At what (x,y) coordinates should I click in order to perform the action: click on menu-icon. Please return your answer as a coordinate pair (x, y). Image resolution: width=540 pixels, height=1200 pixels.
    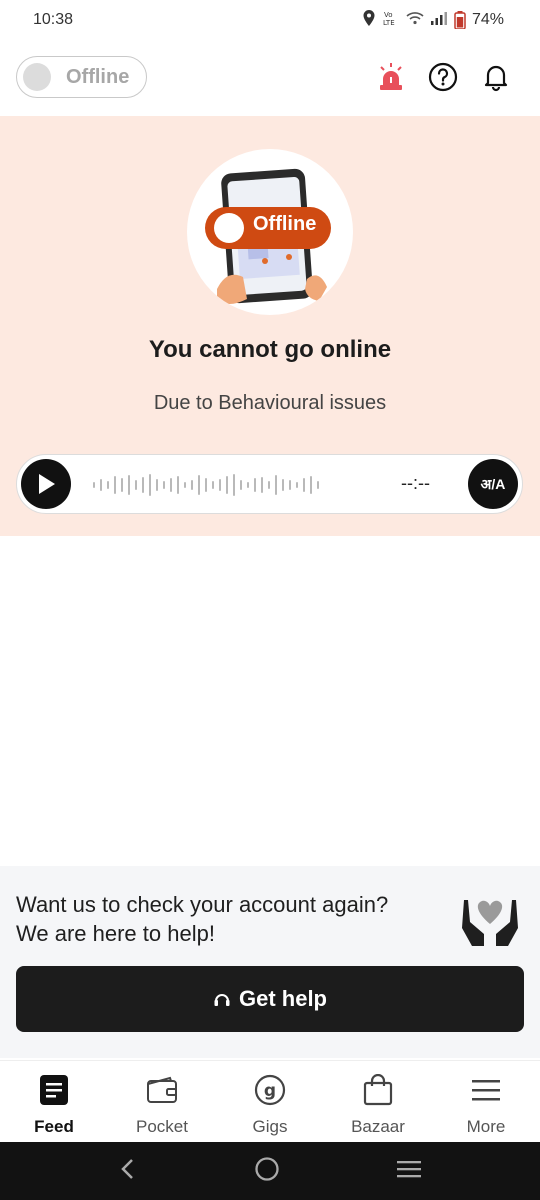
    Looking at the image, I should click on (486, 1090).